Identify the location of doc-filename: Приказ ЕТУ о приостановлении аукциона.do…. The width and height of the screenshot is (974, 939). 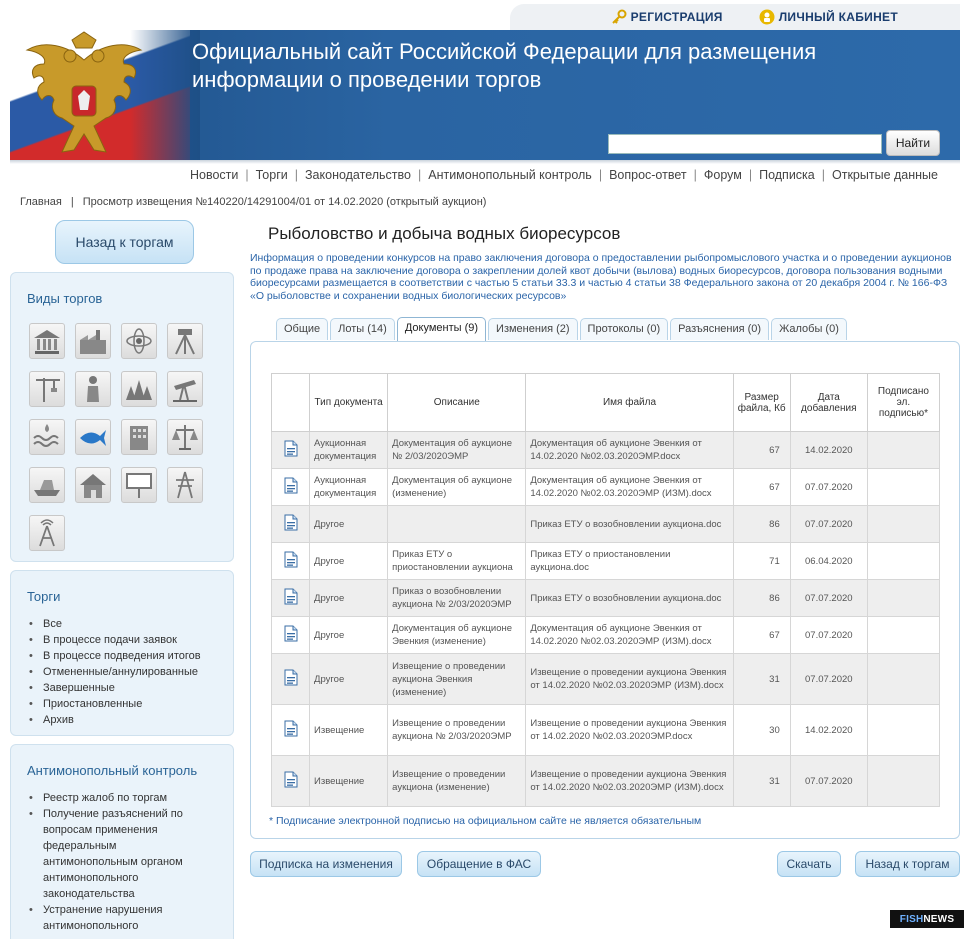
(629, 561).